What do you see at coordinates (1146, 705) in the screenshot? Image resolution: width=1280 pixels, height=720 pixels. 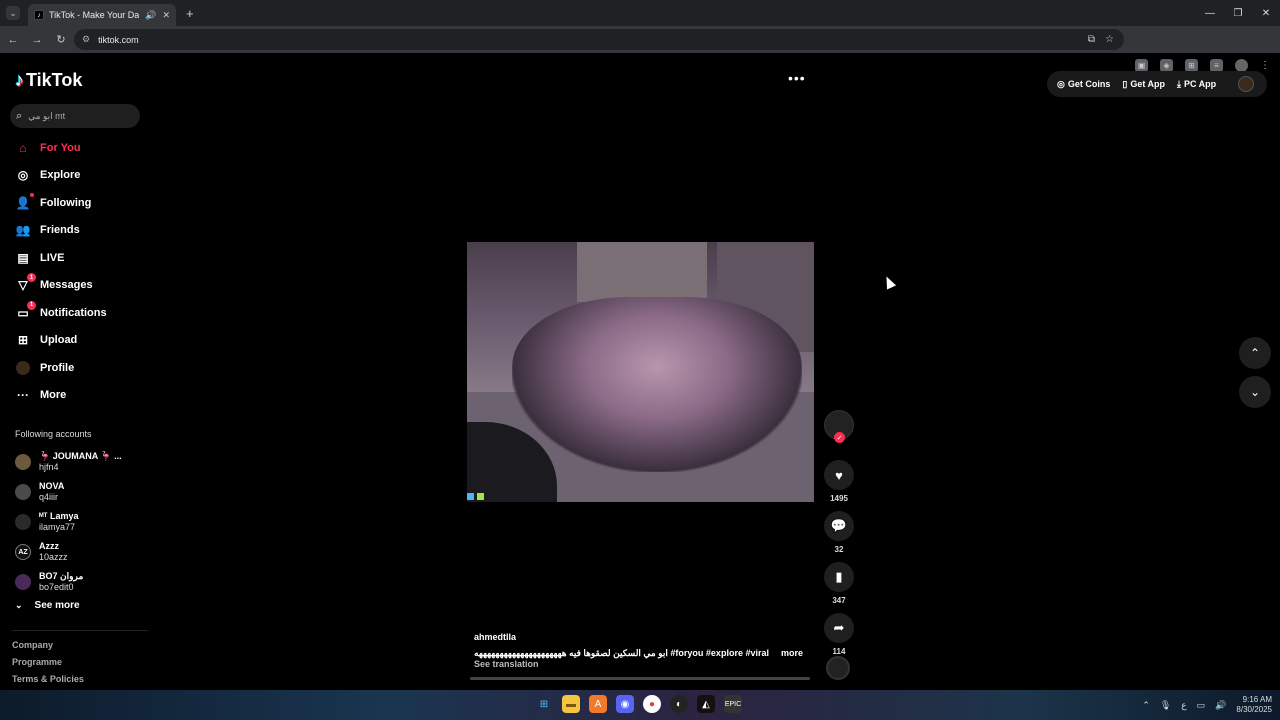 I see `tray-chevron-up-icon: ⌃` at bounding box center [1146, 705].